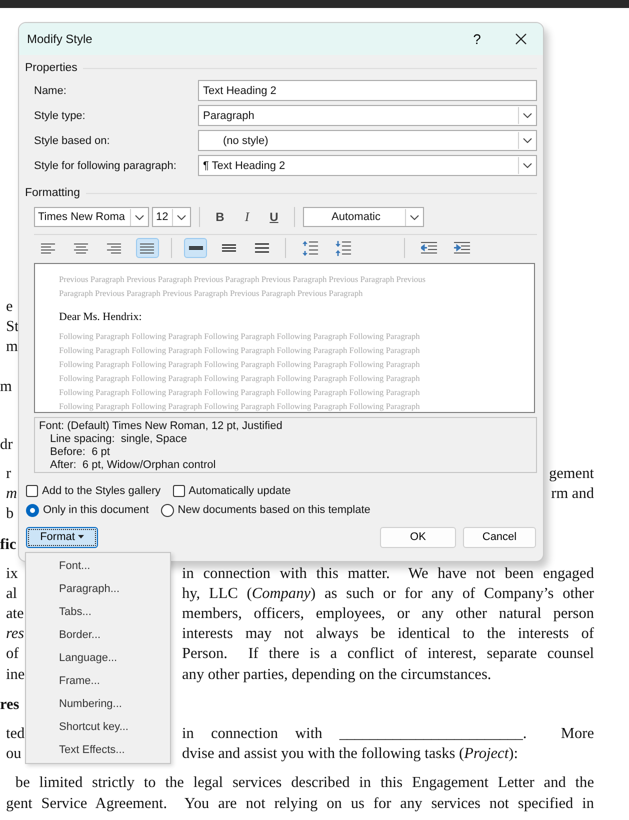 Image resolution: width=629 pixels, height=820 pixels. I want to click on document-text: b, so click(10, 514).